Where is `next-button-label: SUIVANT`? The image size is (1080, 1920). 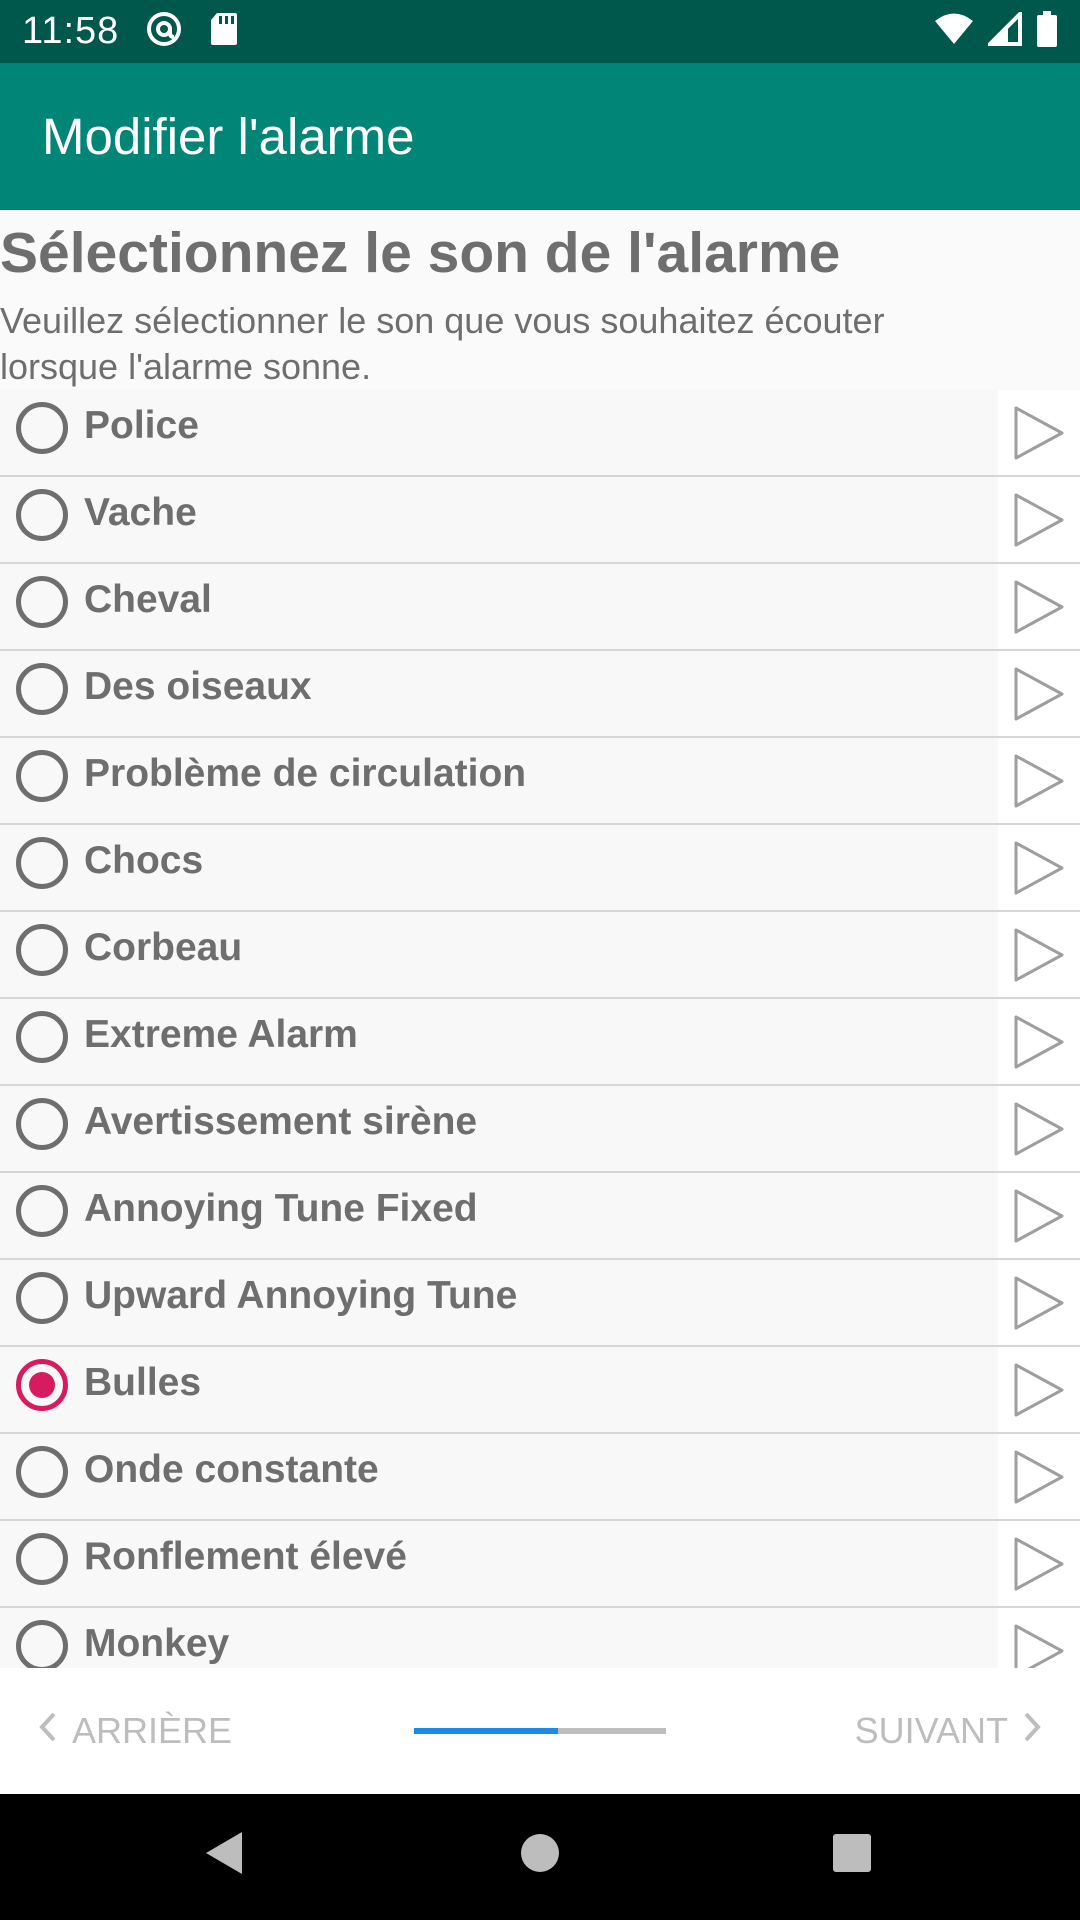
next-button-label: SUIVANT is located at coordinates (931, 1730).